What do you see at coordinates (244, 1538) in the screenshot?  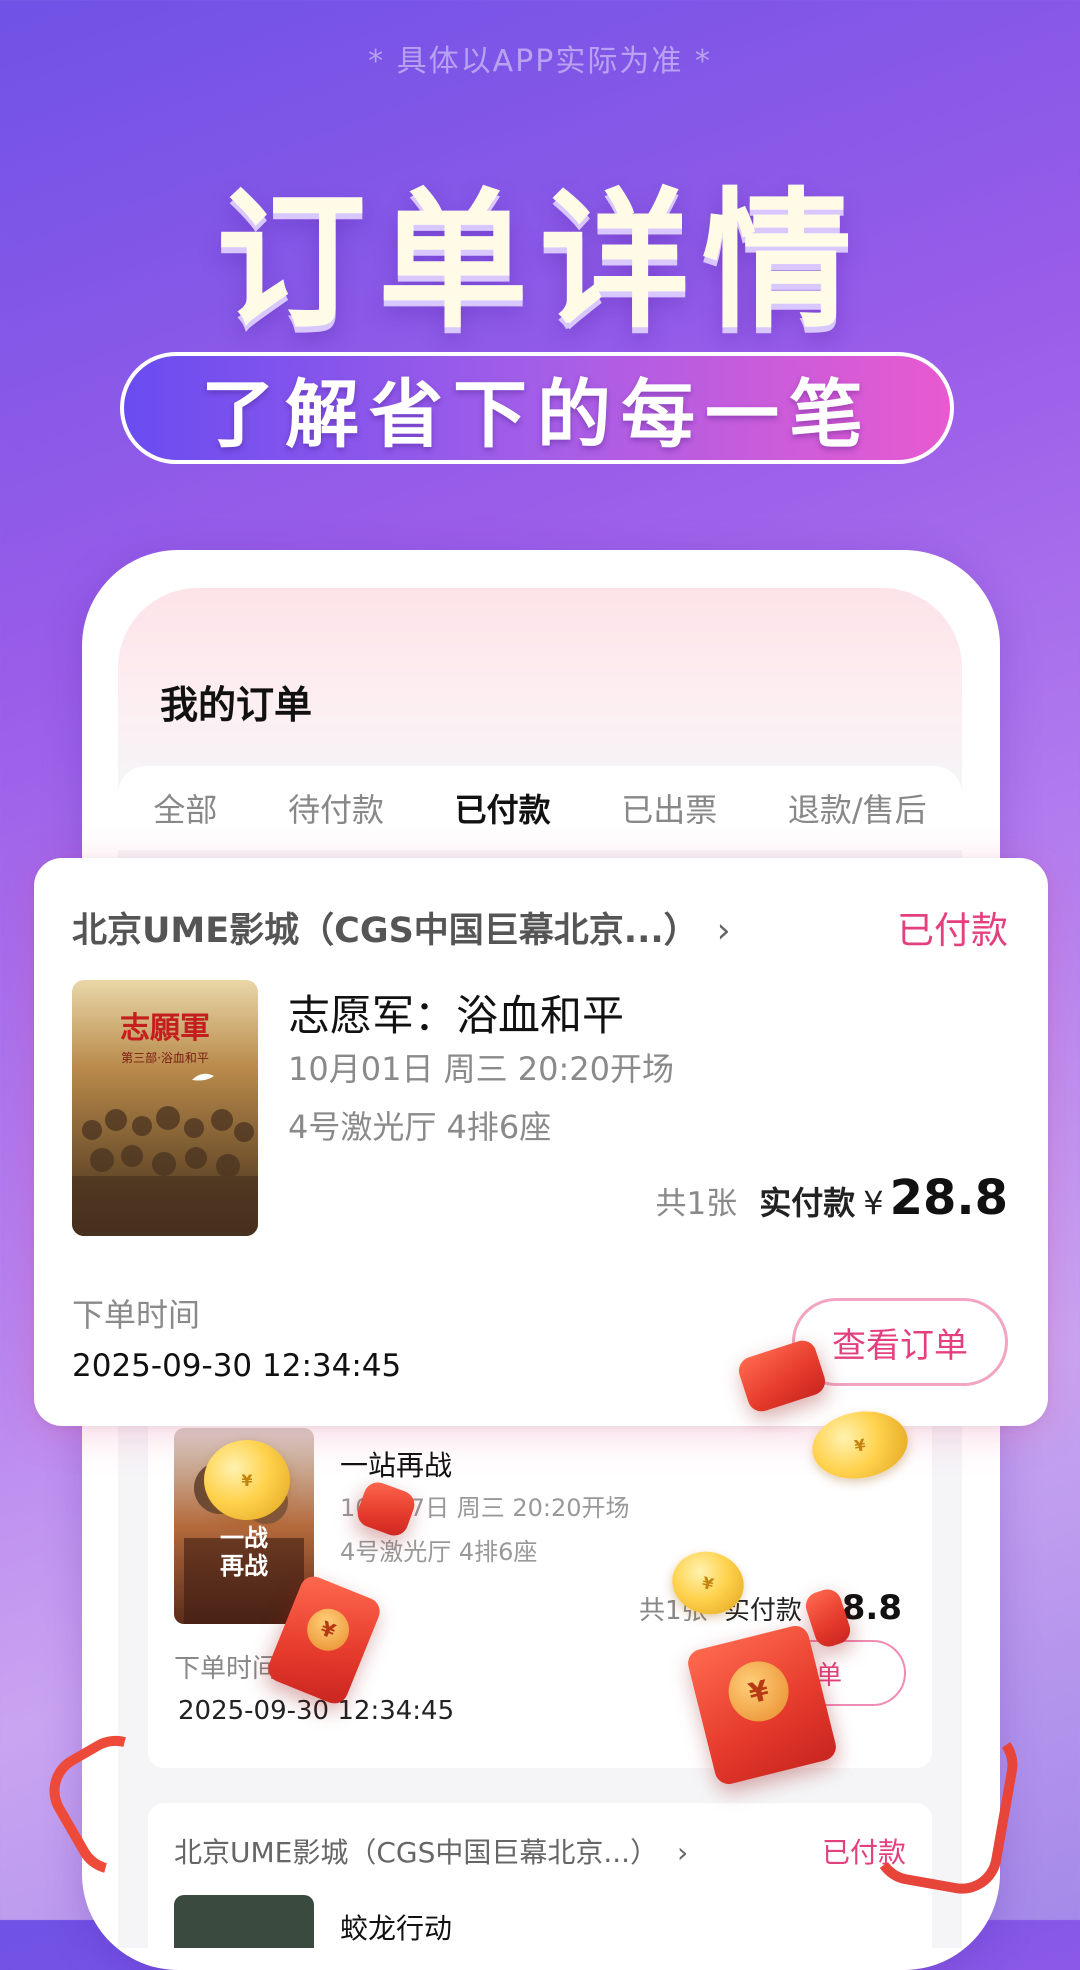 I see `svg-text: 一战` at bounding box center [244, 1538].